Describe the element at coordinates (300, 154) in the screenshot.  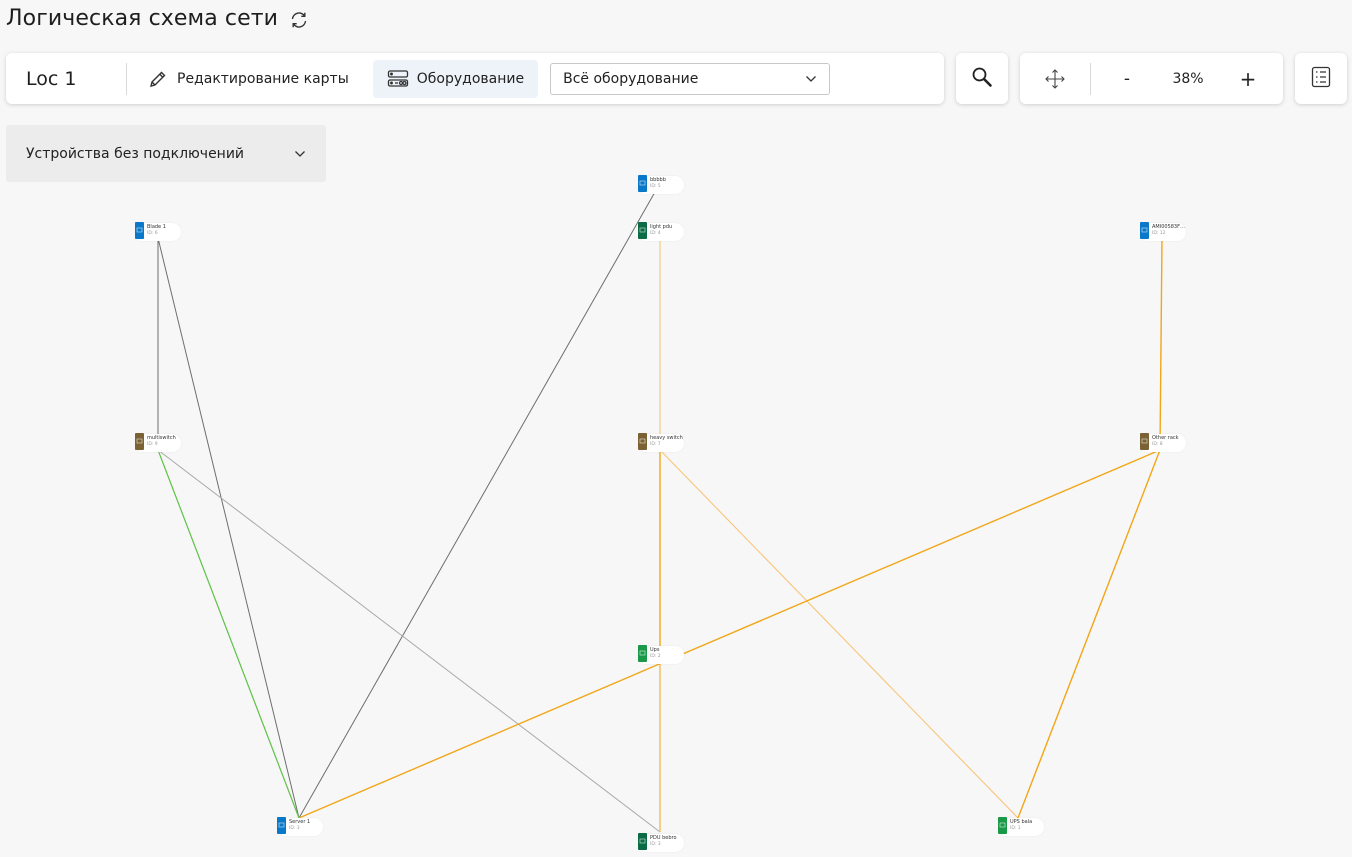
I see `chevron-down-icon` at that location.